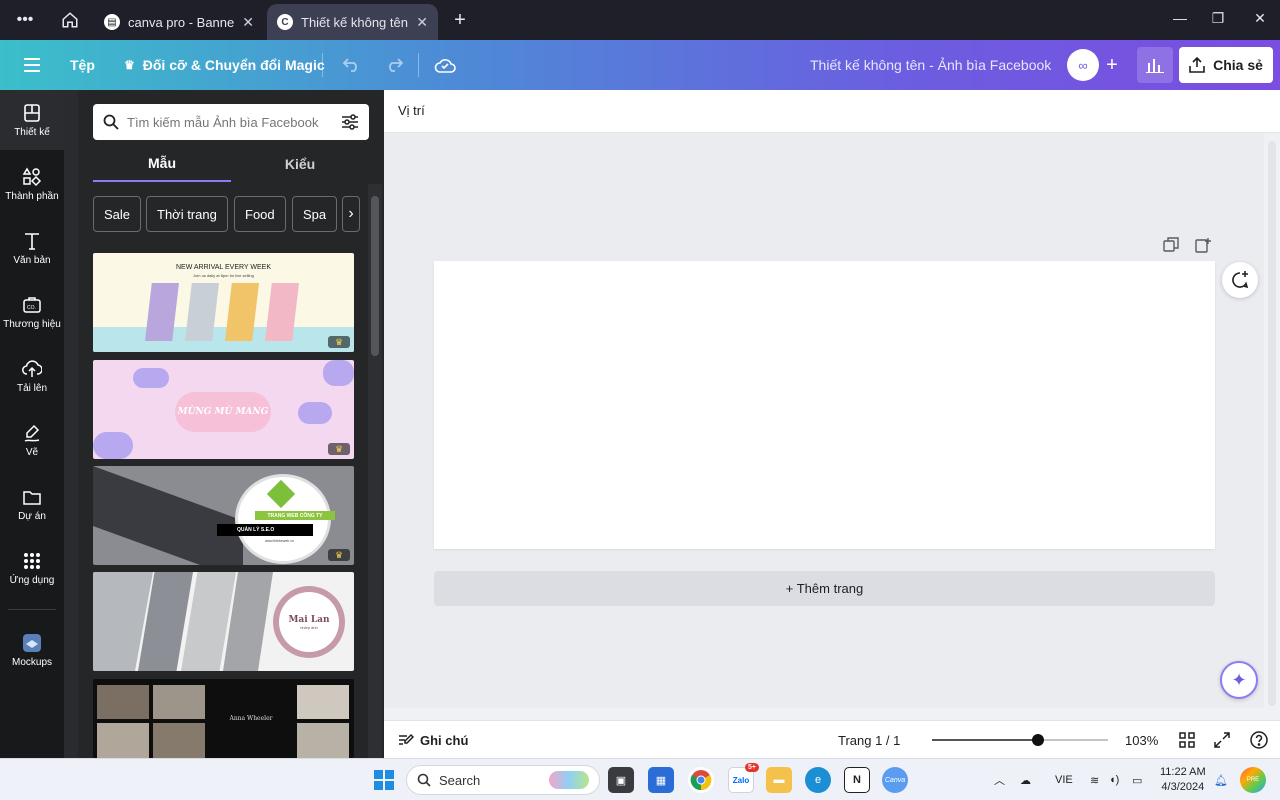  What do you see at coordinates (930, 65) in the screenshot?
I see `document-title: Thiết kế không tên - Ảnh bìa Facebook` at bounding box center [930, 65].